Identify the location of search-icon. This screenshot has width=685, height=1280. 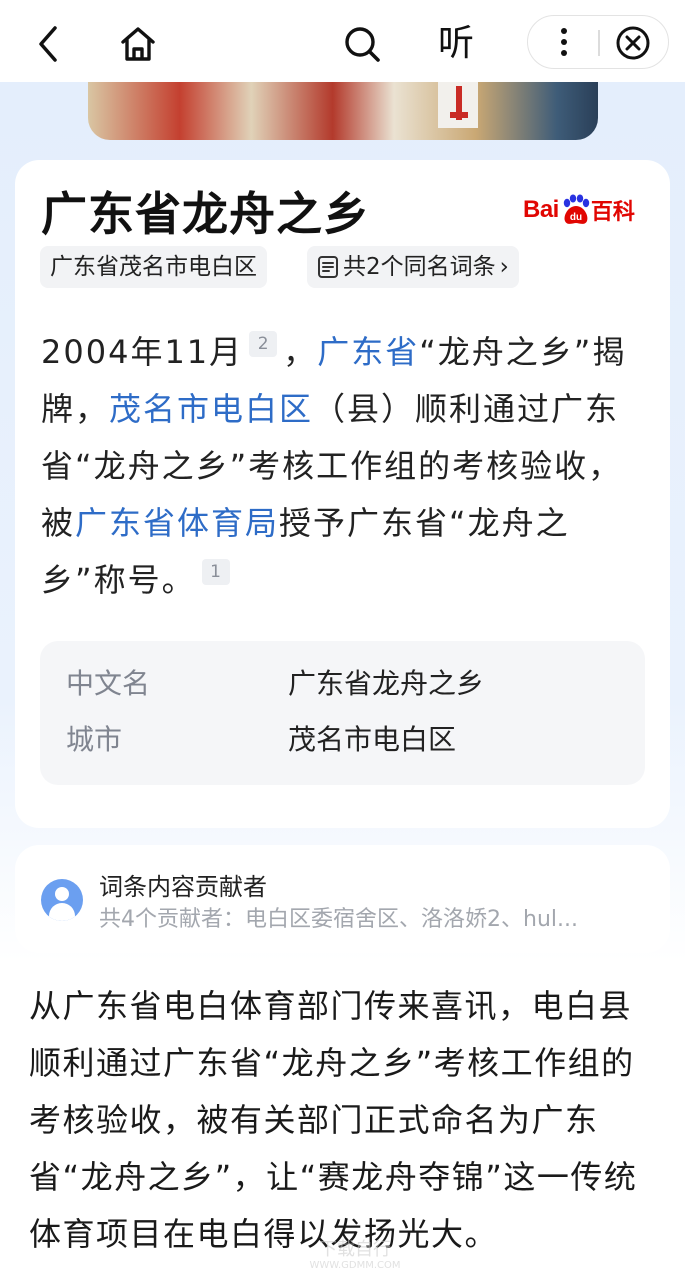
(362, 44).